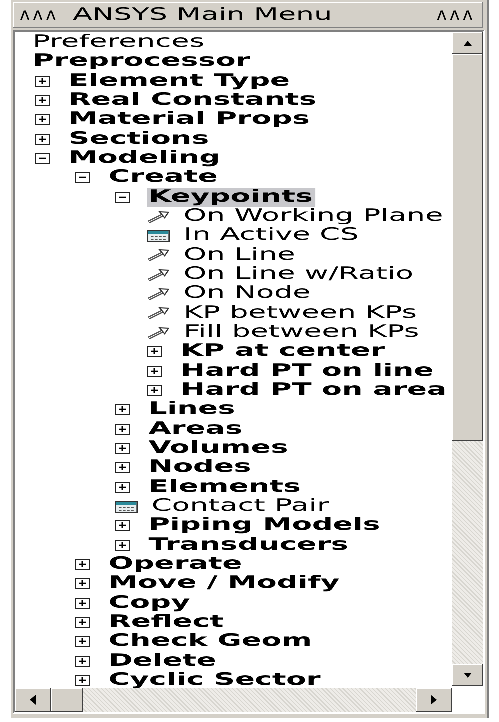 The height and width of the screenshot is (722, 499). I want to click on menu-item: In Active CS, so click(271, 236).